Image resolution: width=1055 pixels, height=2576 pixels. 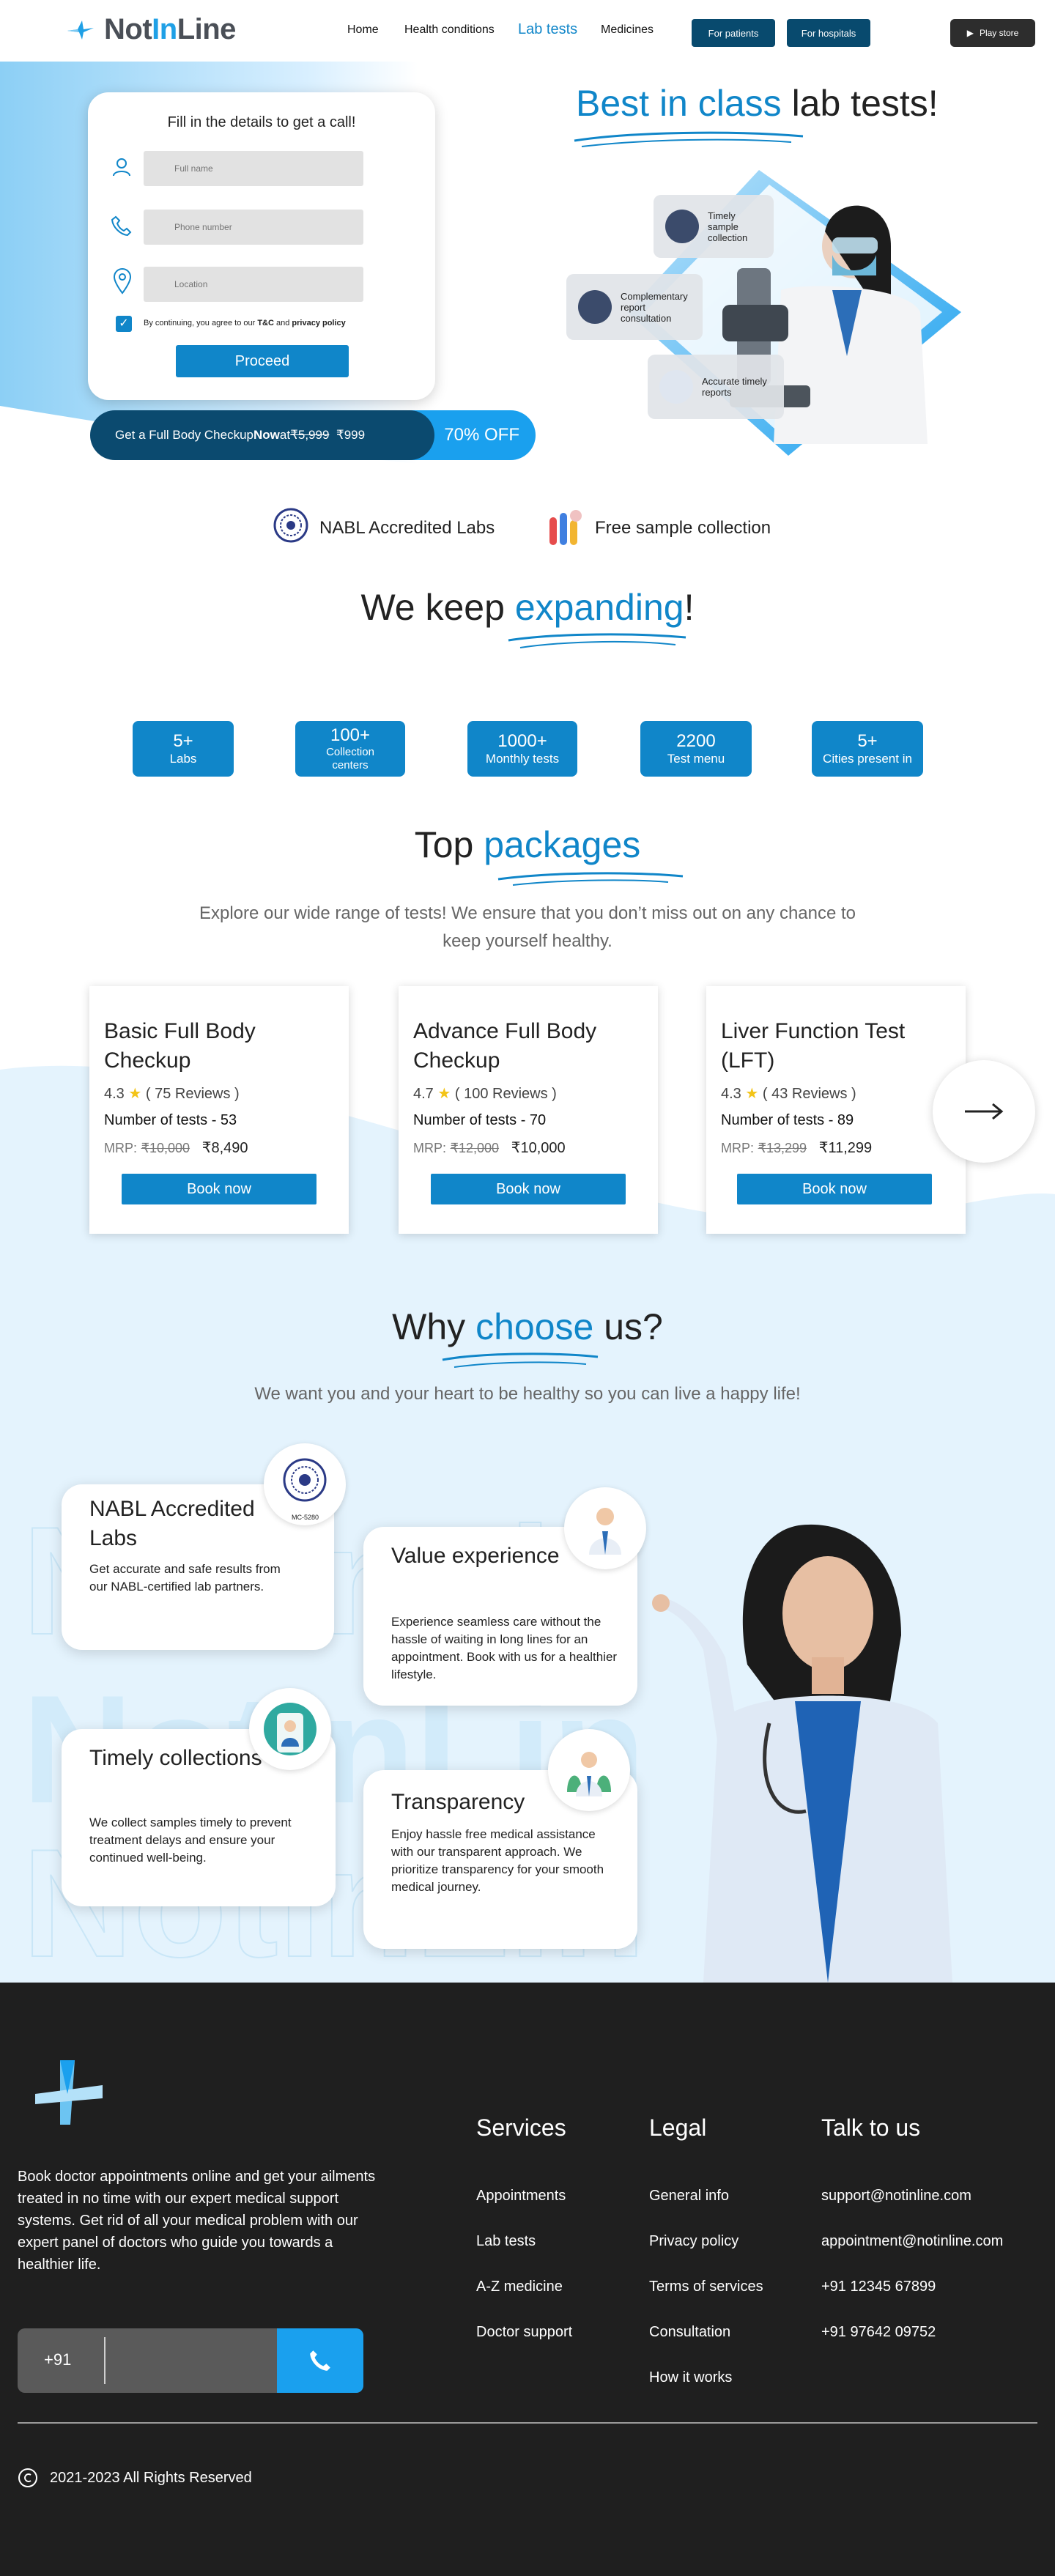 What do you see at coordinates (164, 29) in the screenshot?
I see `logo-text-in: In` at bounding box center [164, 29].